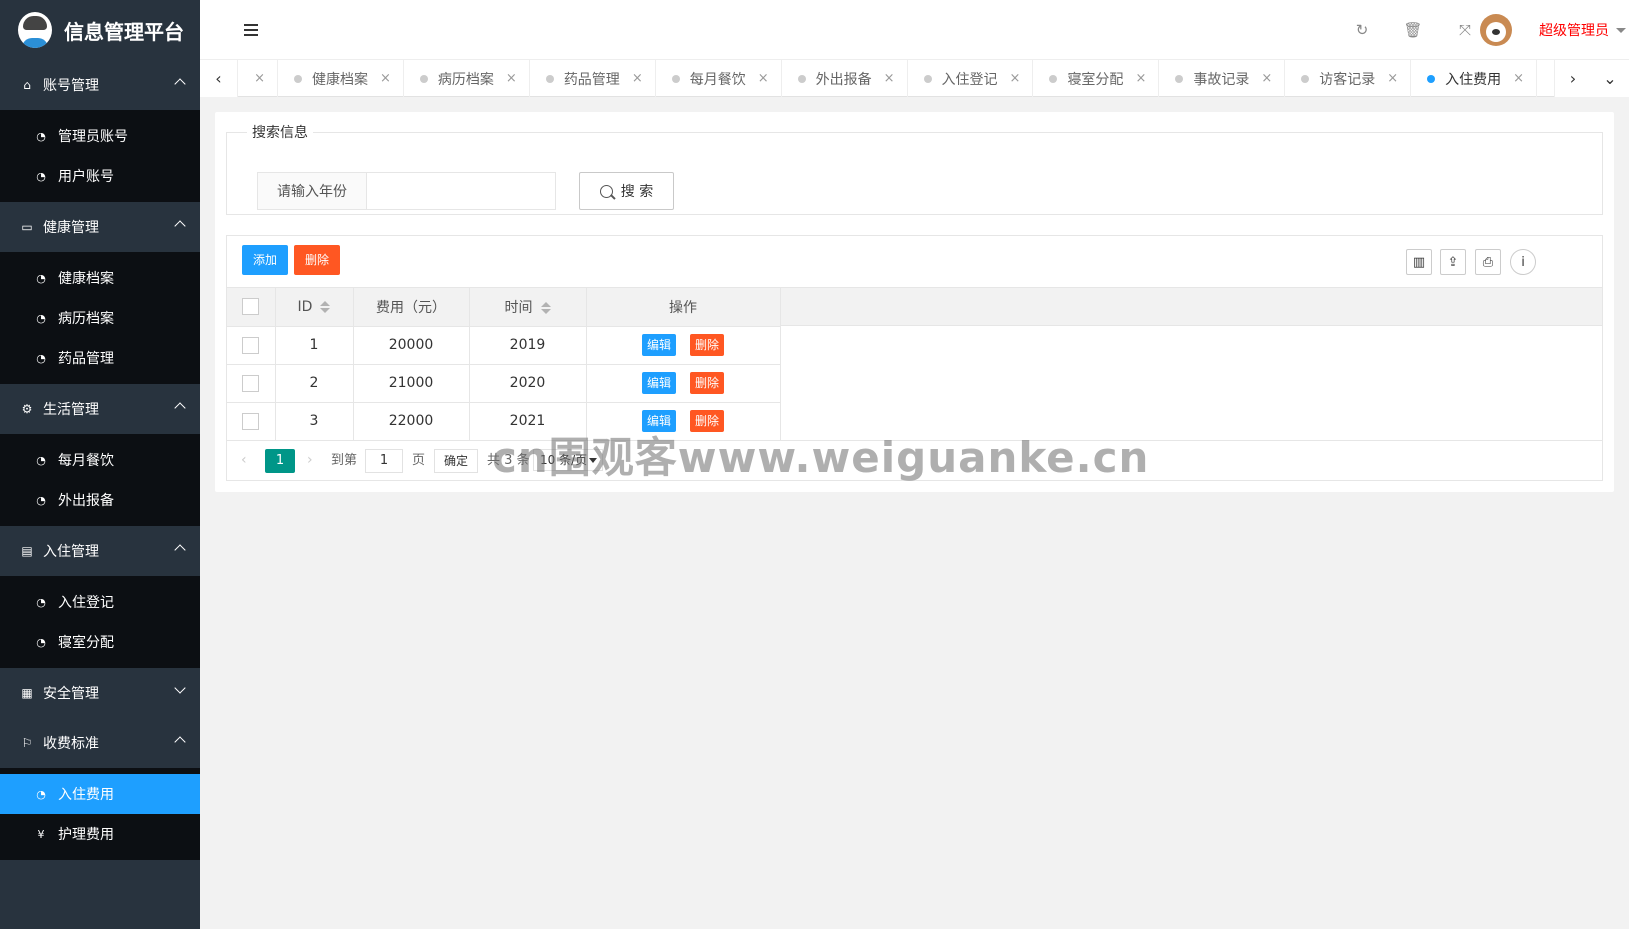 The height and width of the screenshot is (929, 1629). Describe the element at coordinates (456, 461) in the screenshot. I see `goto-confirm-button: 确定` at that location.